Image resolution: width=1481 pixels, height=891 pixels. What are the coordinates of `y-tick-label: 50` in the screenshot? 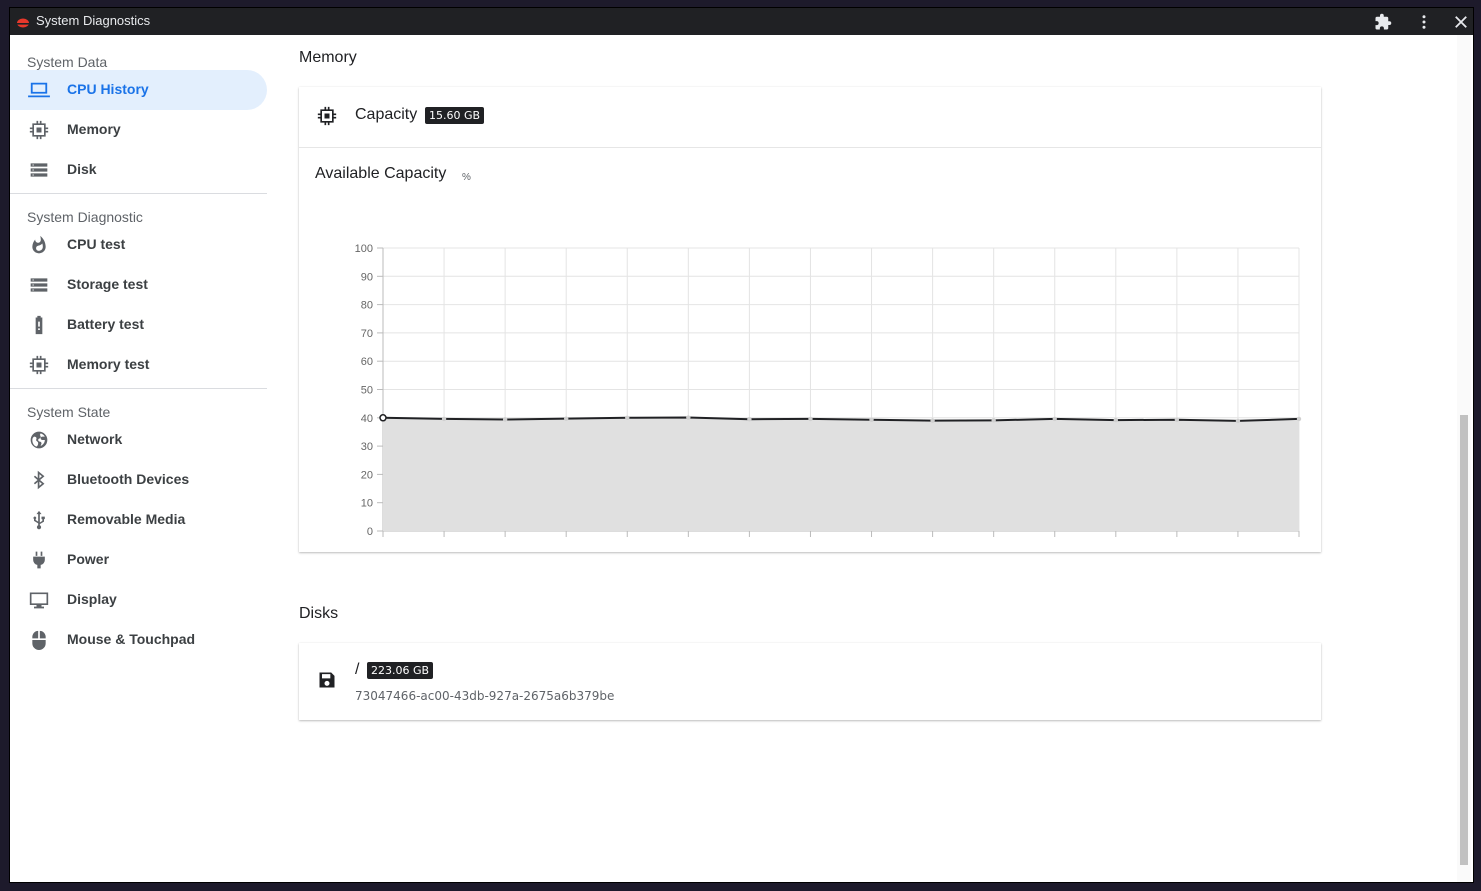 It's located at (367, 391).